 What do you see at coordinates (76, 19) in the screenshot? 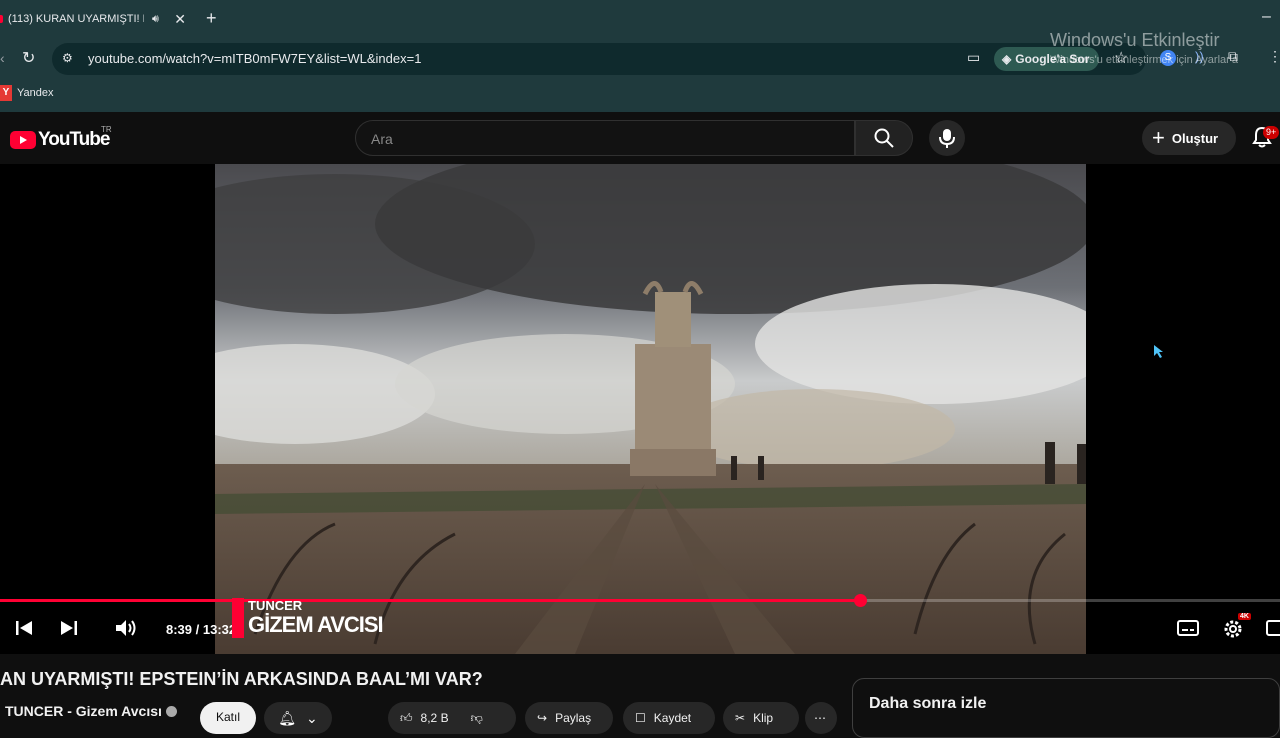
I see `tab-title: (113) KURAN UYARMIŞTI! E` at bounding box center [76, 19].